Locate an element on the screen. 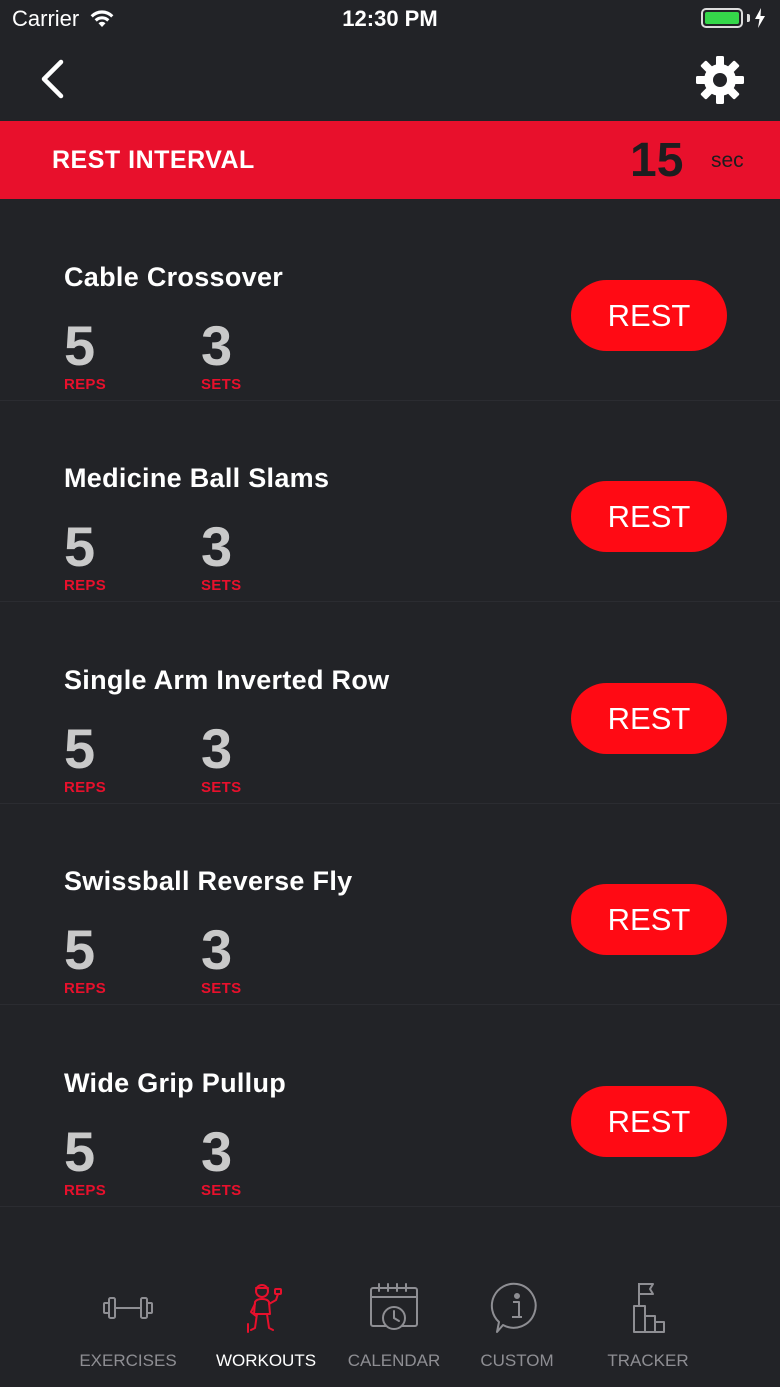 This screenshot has height=1387, width=780. tab-label: TRACKER is located at coordinates (648, 1360).